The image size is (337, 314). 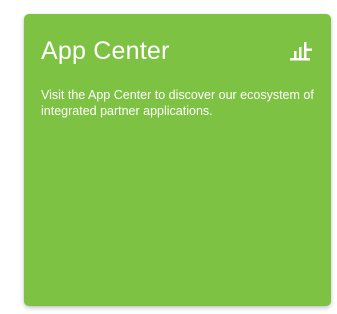 What do you see at coordinates (302, 52) in the screenshot?
I see `app-center-blocks-icon` at bounding box center [302, 52].